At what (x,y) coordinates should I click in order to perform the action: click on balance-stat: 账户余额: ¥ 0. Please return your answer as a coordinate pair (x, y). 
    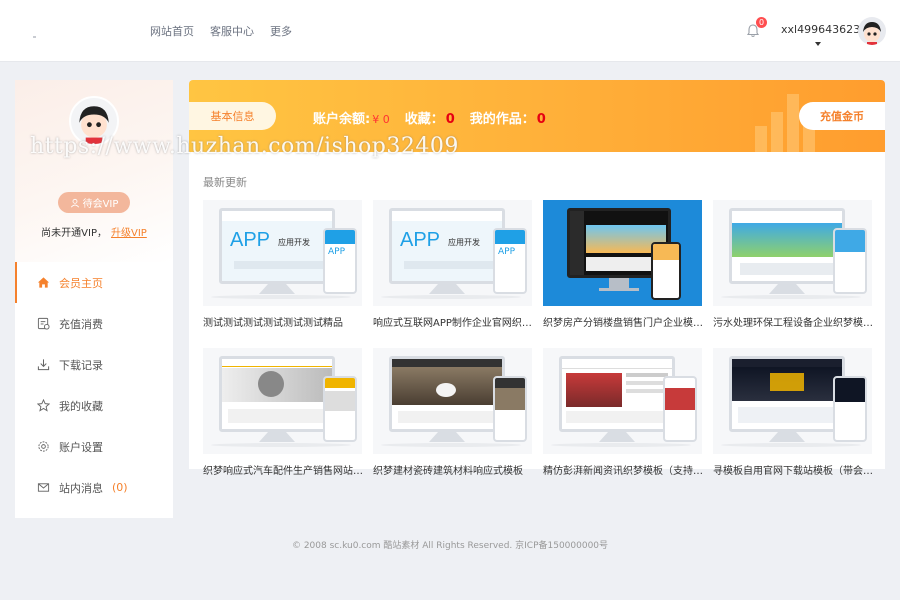
    Looking at the image, I should click on (351, 119).